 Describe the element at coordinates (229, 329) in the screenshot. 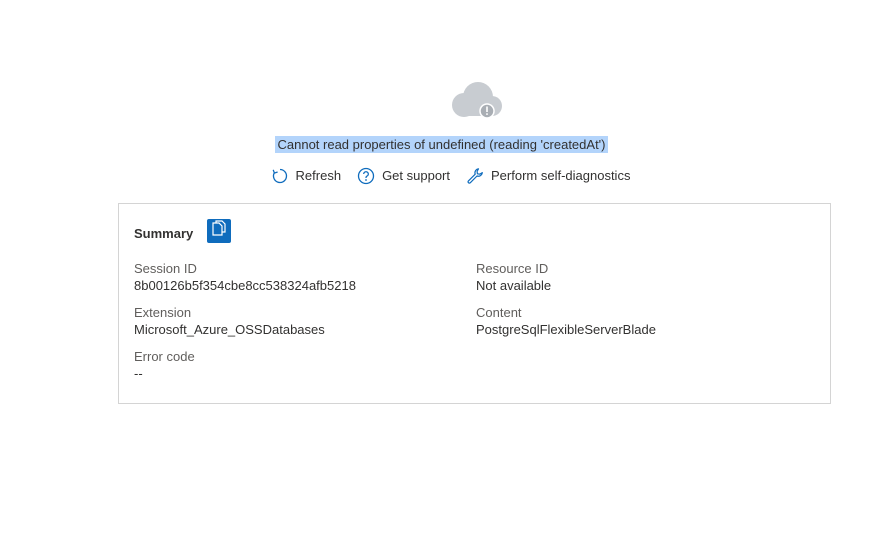

I see `extension-value: Microsoft_Azure_OSSDatabases` at that location.